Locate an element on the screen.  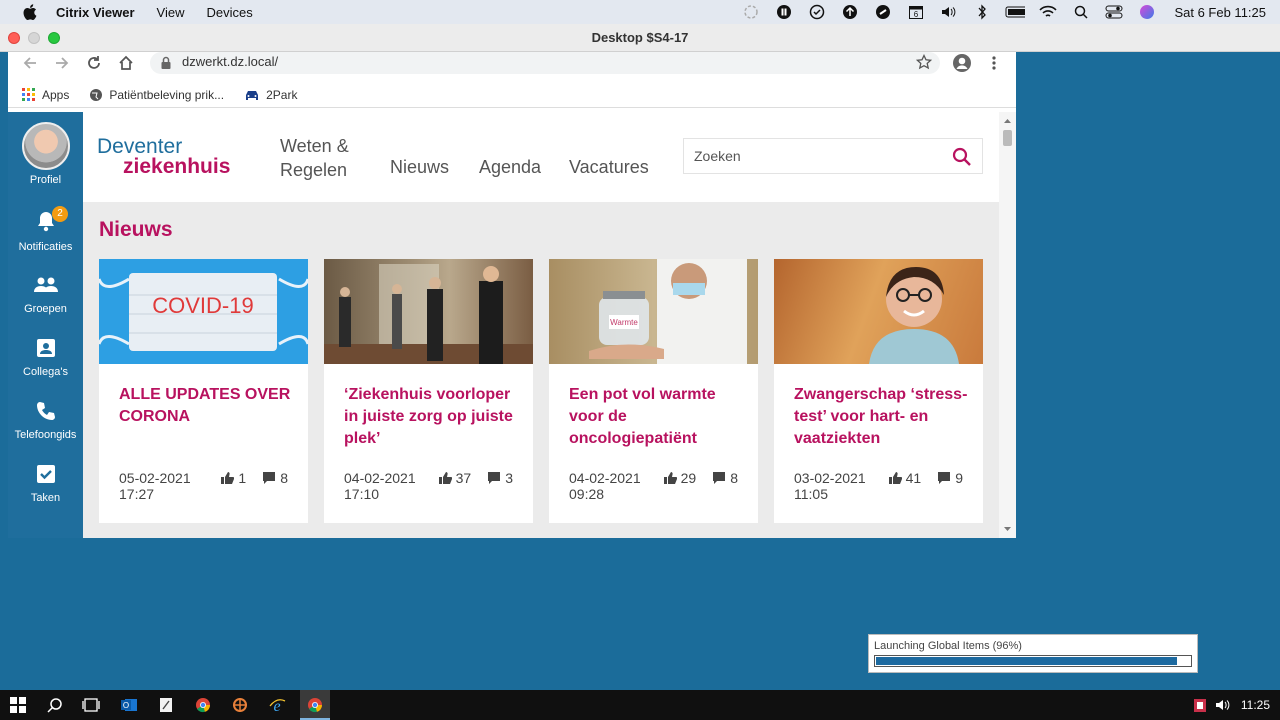
sidebar-item-label: Telefoongids is located at coordinates (45, 435).